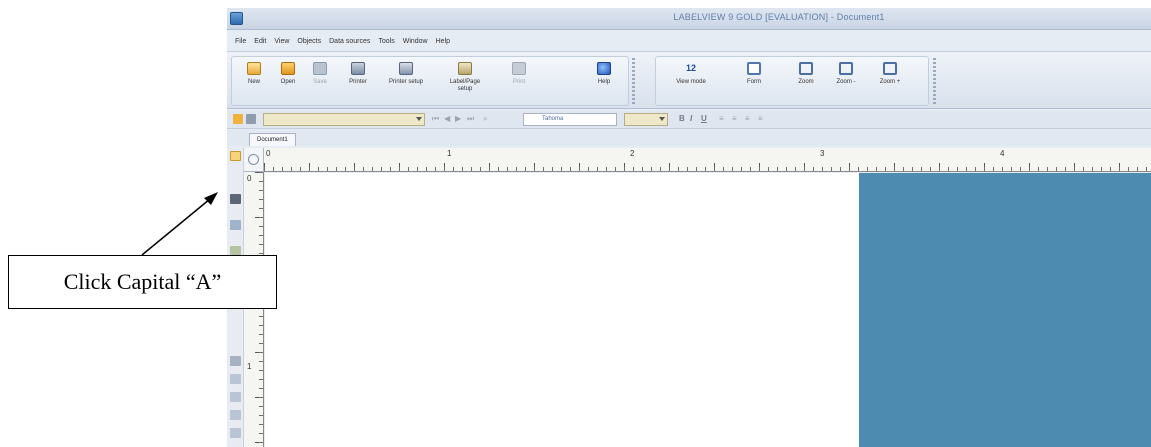 Image resolution: width=1151 pixels, height=447 pixels. I want to click on ellipse-tool-icon, so click(235, 397).